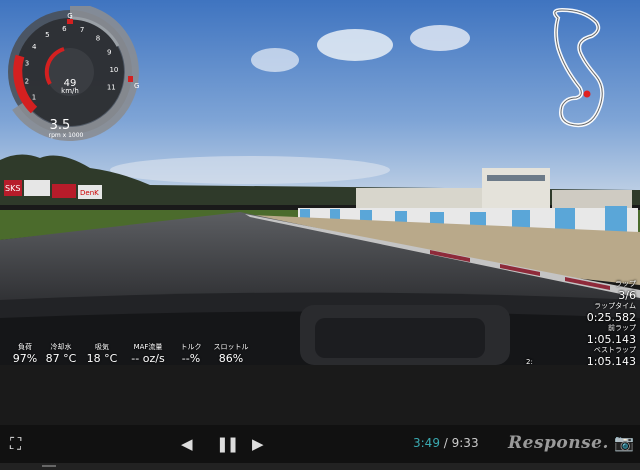  Describe the element at coordinates (625, 284) in the screenshot. I see `lap-label: ラップ` at that location.